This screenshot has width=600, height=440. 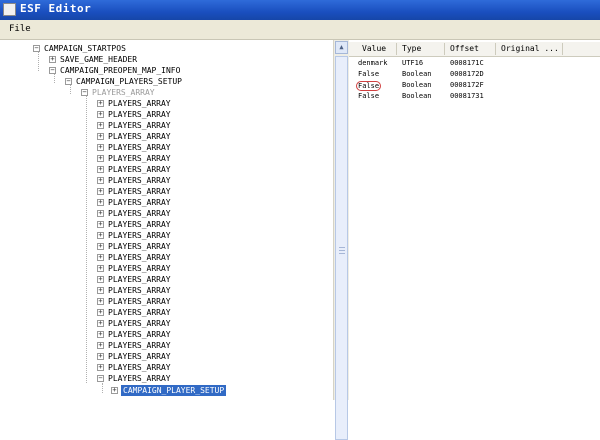 What do you see at coordinates (341, 47) in the screenshot?
I see `scroll-up-button: ▲` at bounding box center [341, 47].